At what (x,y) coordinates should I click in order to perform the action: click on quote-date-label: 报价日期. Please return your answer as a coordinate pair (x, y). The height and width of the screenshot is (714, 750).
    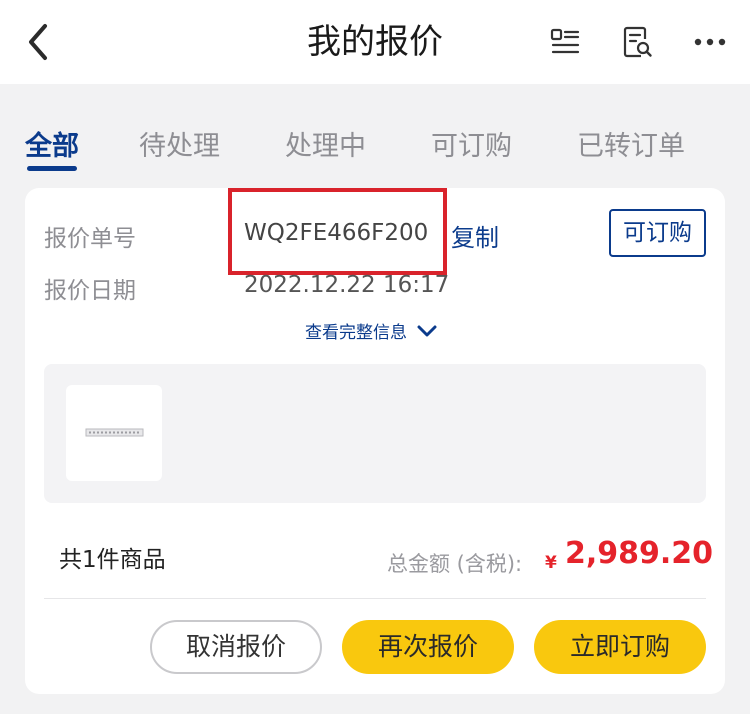
    Looking at the image, I should click on (90, 291).